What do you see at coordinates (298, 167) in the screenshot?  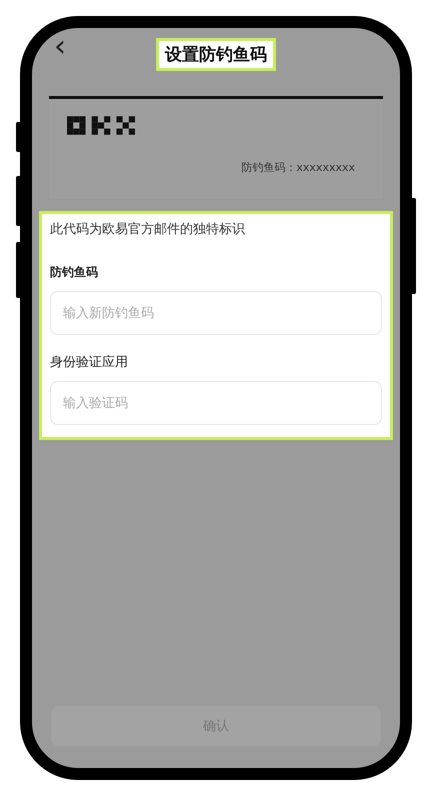 I see `code-label: 防钓鱼码：xxxxxxxxx` at bounding box center [298, 167].